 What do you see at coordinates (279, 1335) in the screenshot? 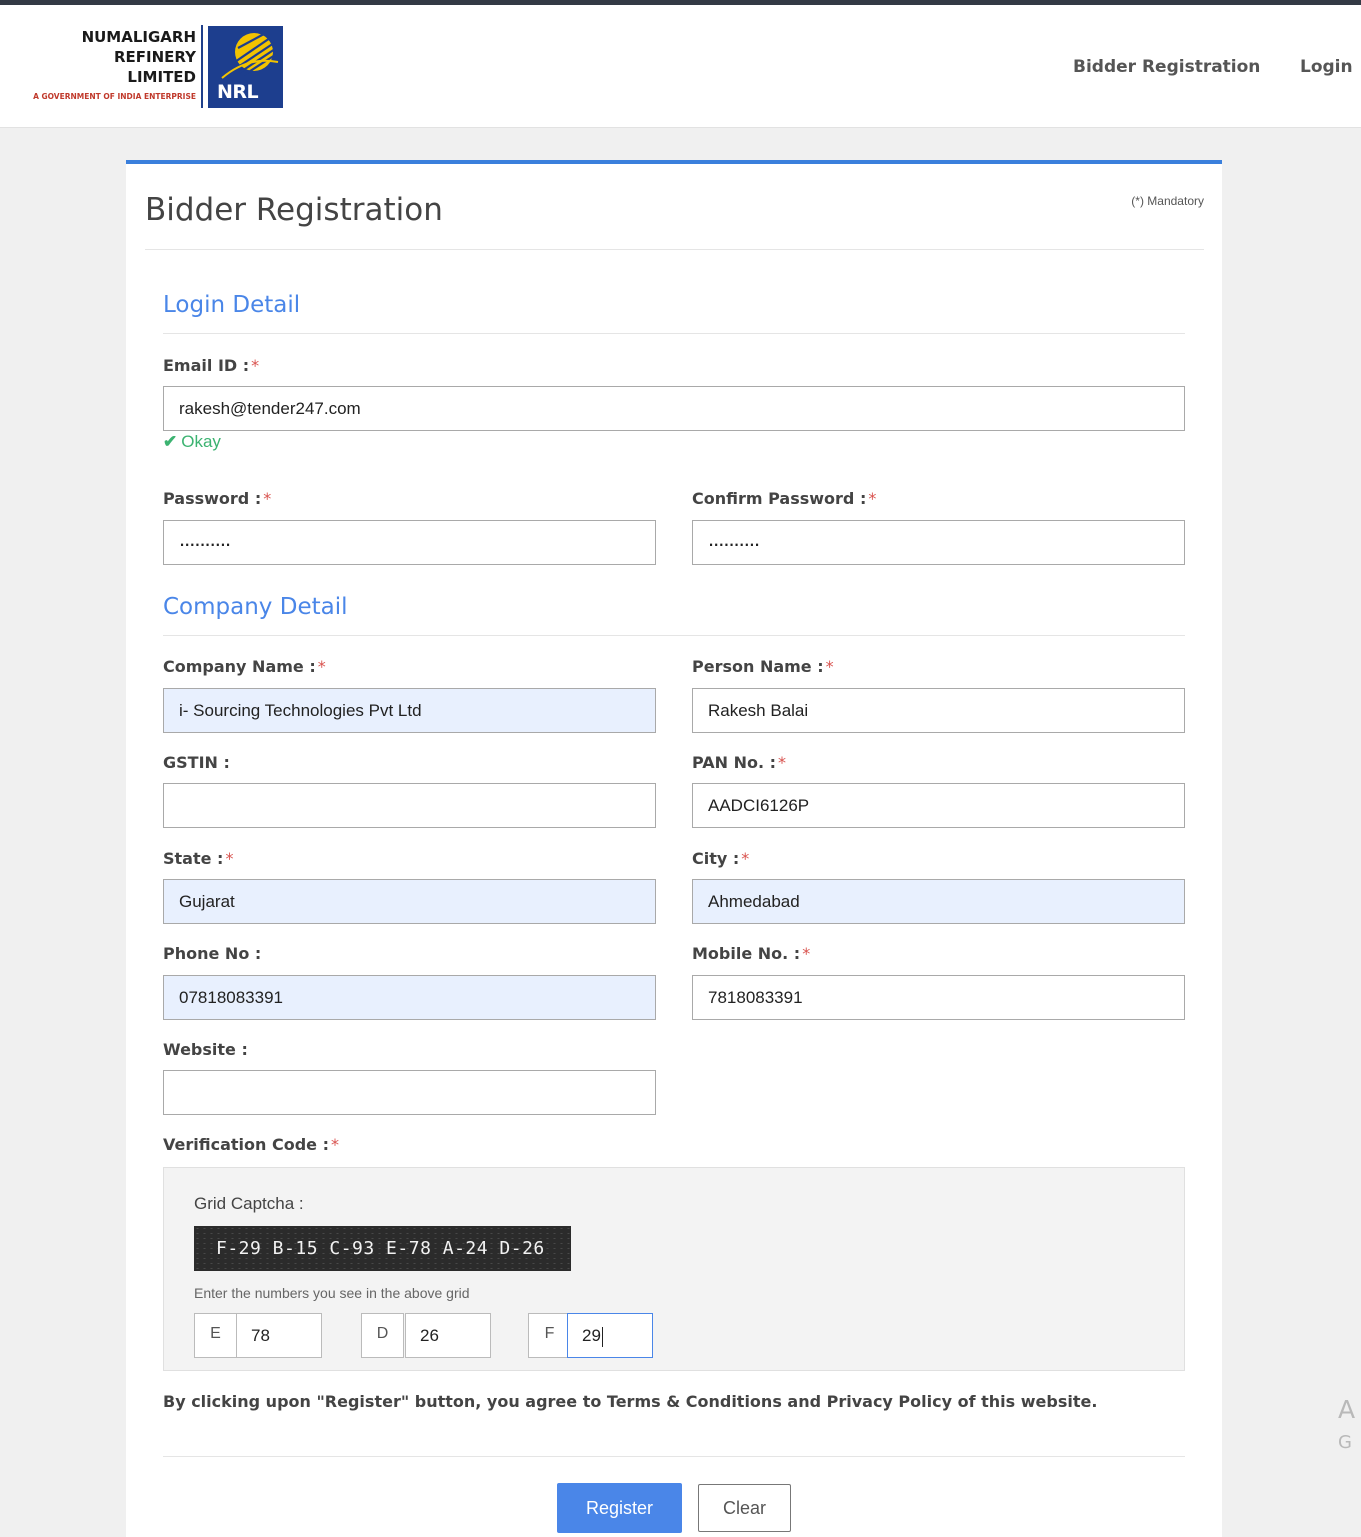
I see `captcha-input-1: 78` at bounding box center [279, 1335].